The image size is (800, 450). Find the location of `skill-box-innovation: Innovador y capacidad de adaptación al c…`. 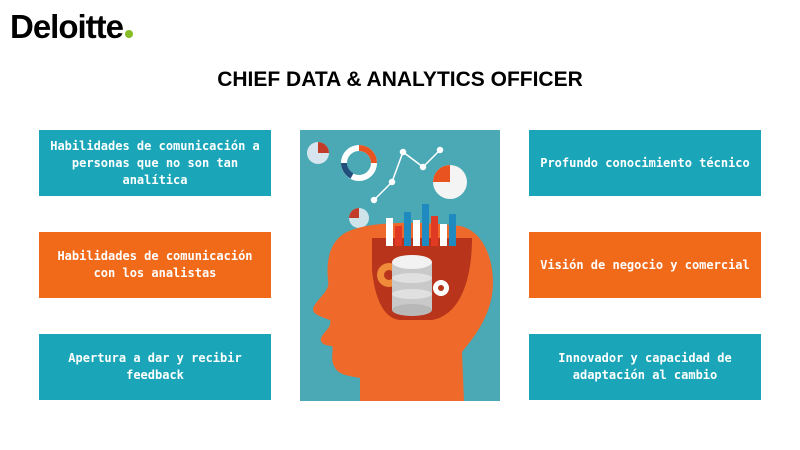

skill-box-innovation: Innovador y capacidad de adaptación al c… is located at coordinates (645, 367).